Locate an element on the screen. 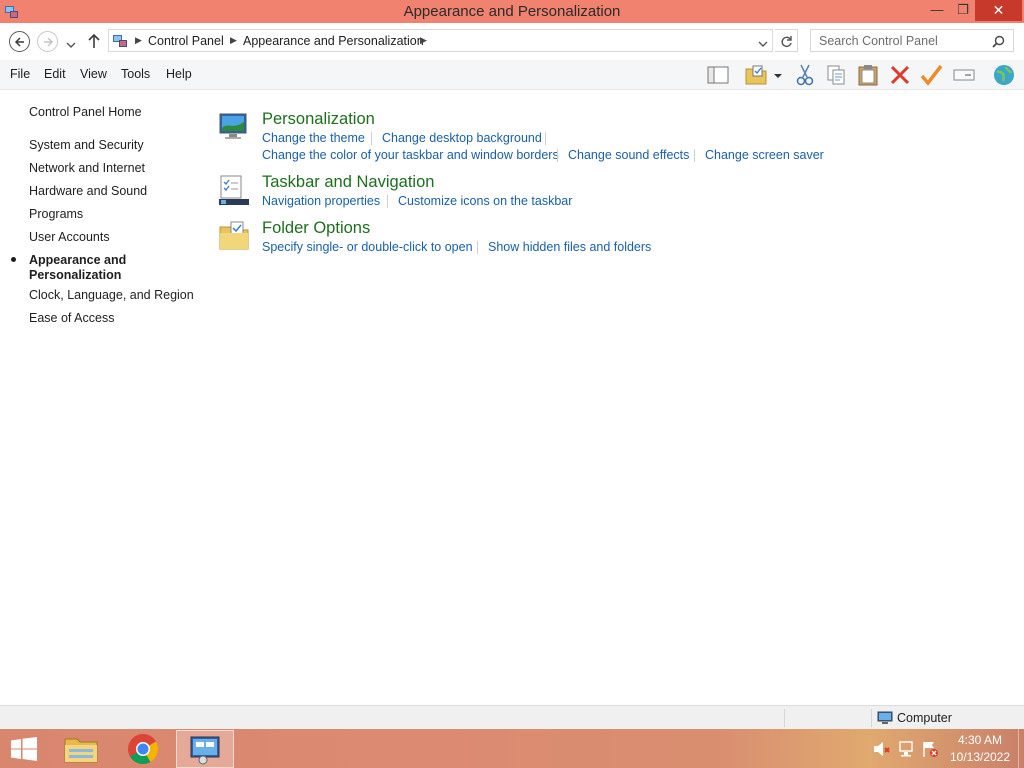  search-input is located at coordinates (900, 40).